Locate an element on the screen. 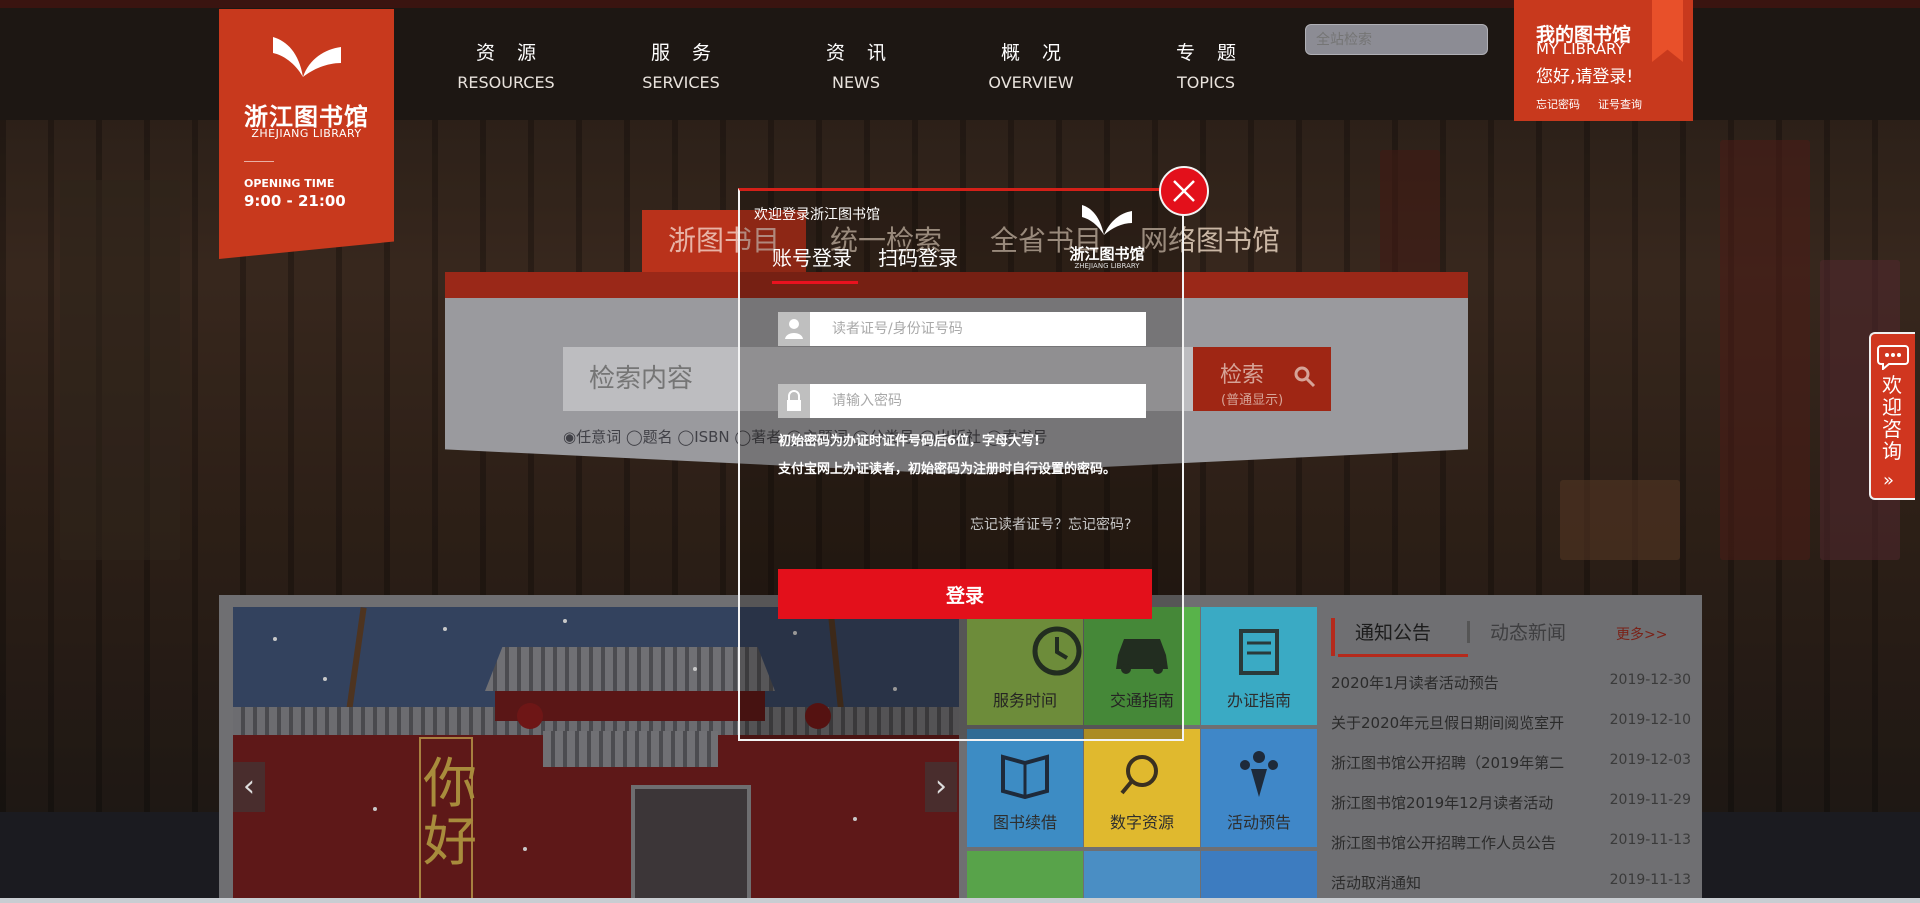 The image size is (1920, 903). notice-row: 浙江图书馆2019年12月读者活动 2019-11-29 is located at coordinates (1515, 805).